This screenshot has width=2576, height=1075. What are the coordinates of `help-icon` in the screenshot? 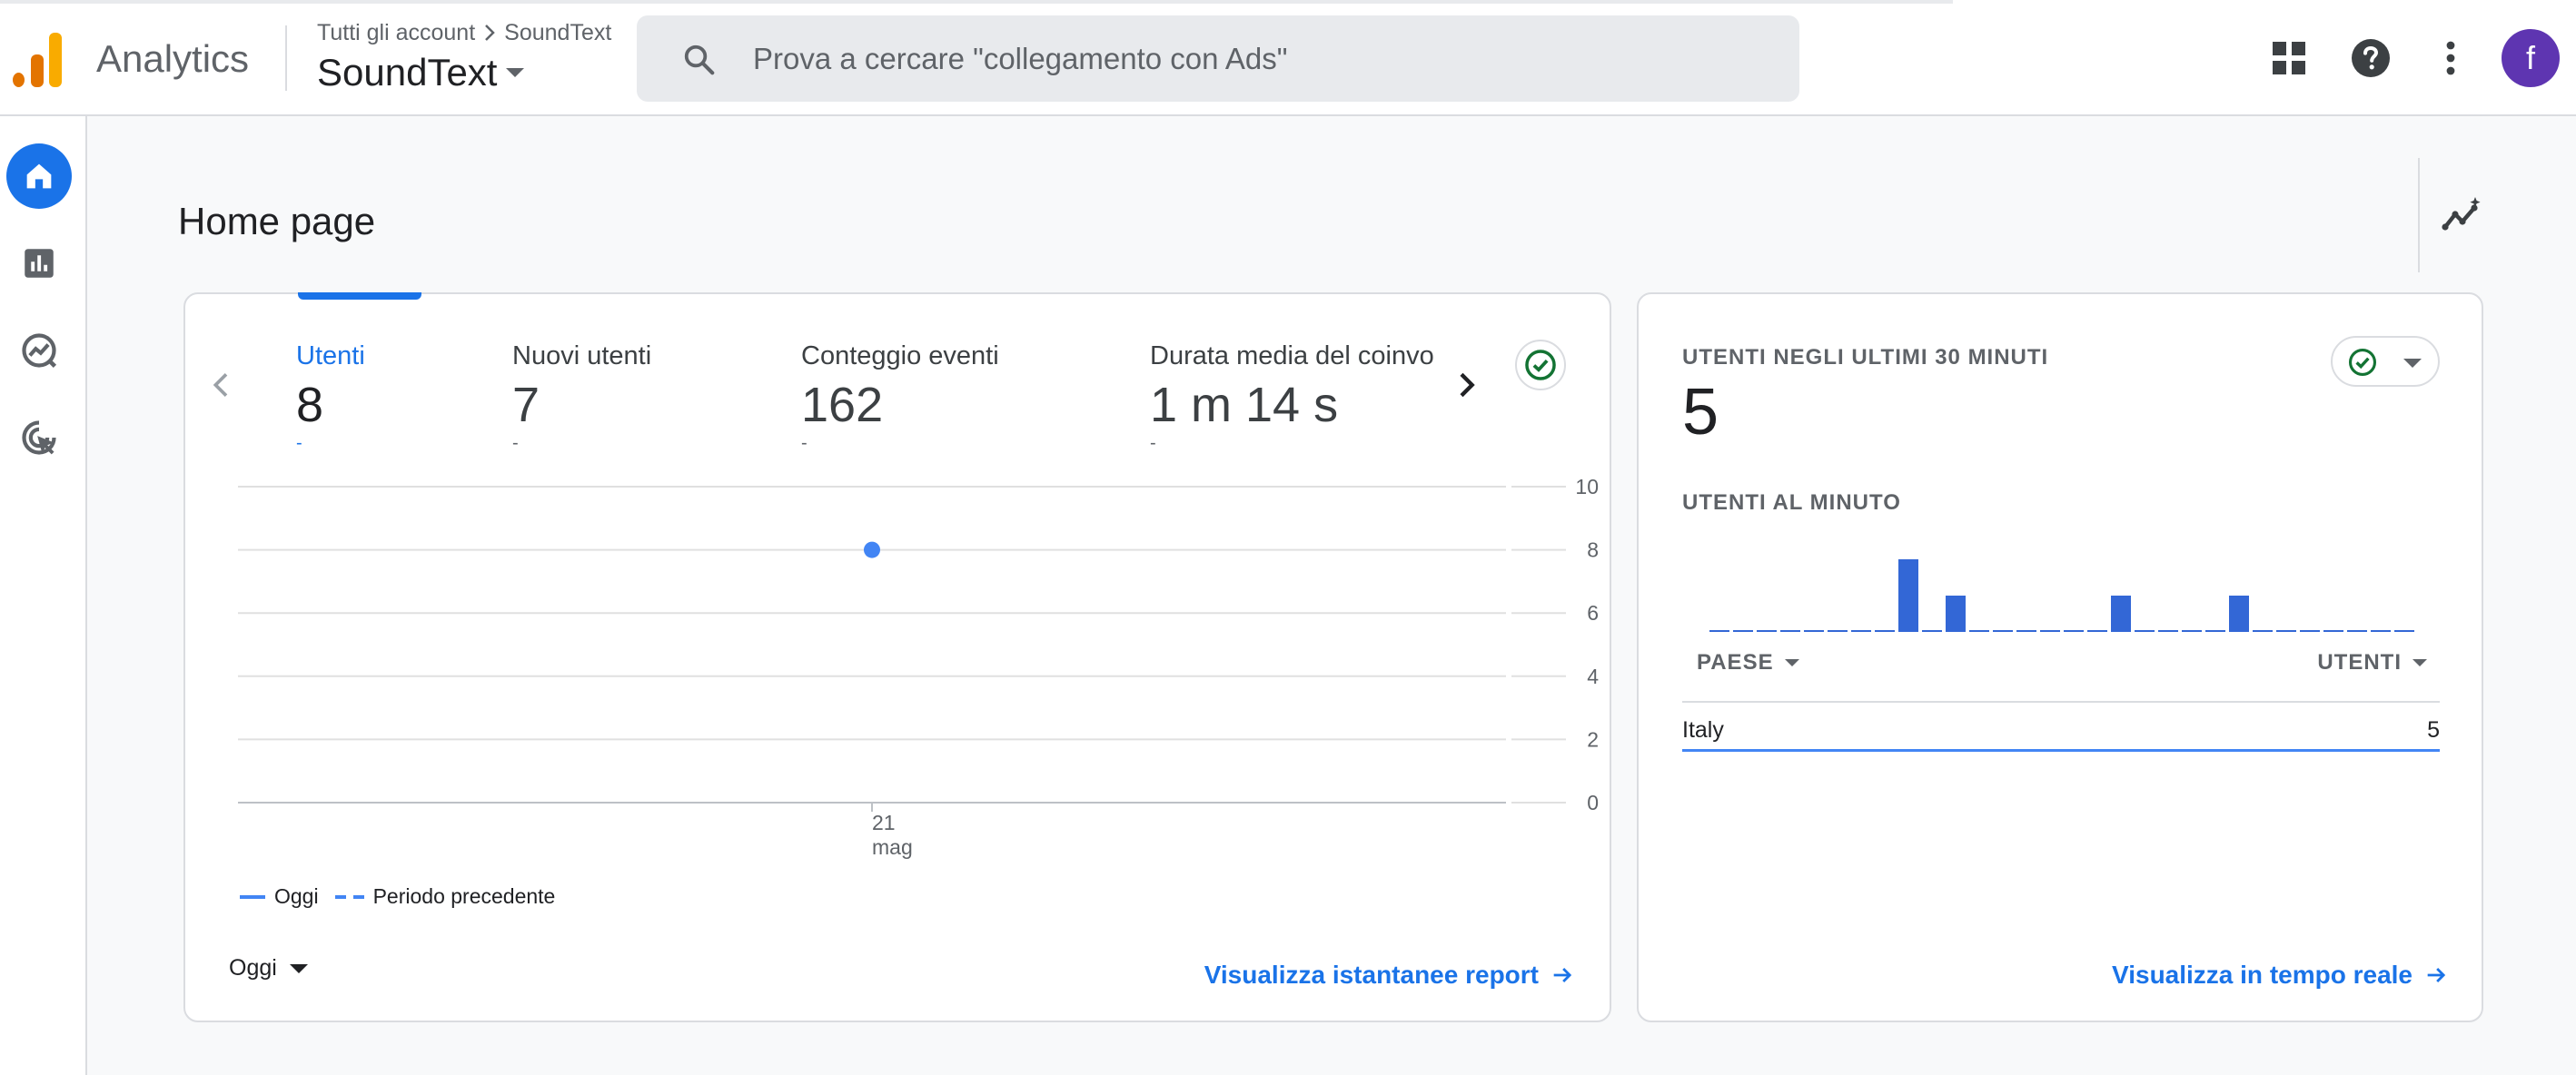 It's located at (2371, 58).